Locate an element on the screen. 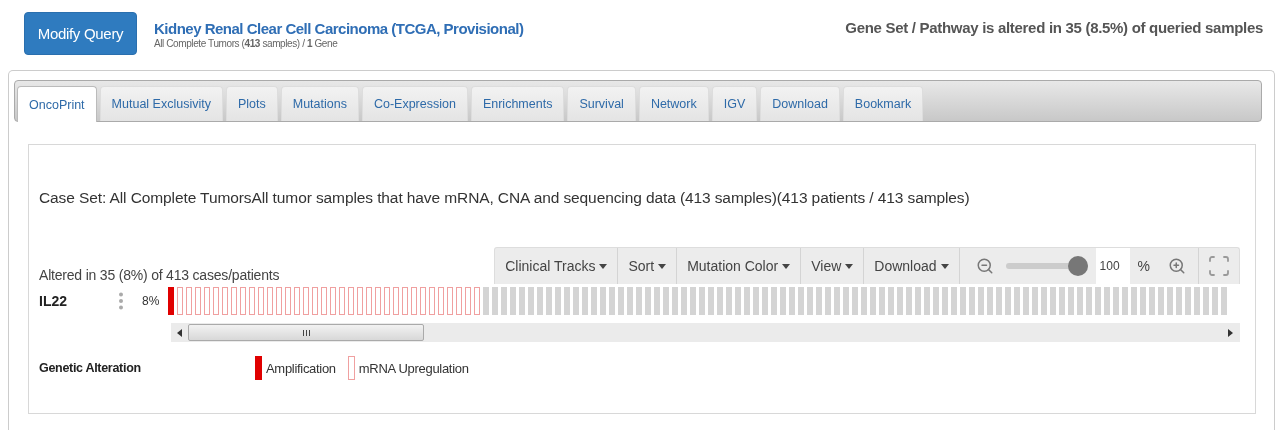 The height and width of the screenshot is (432, 1277). percent-unit: % is located at coordinates (1143, 266).